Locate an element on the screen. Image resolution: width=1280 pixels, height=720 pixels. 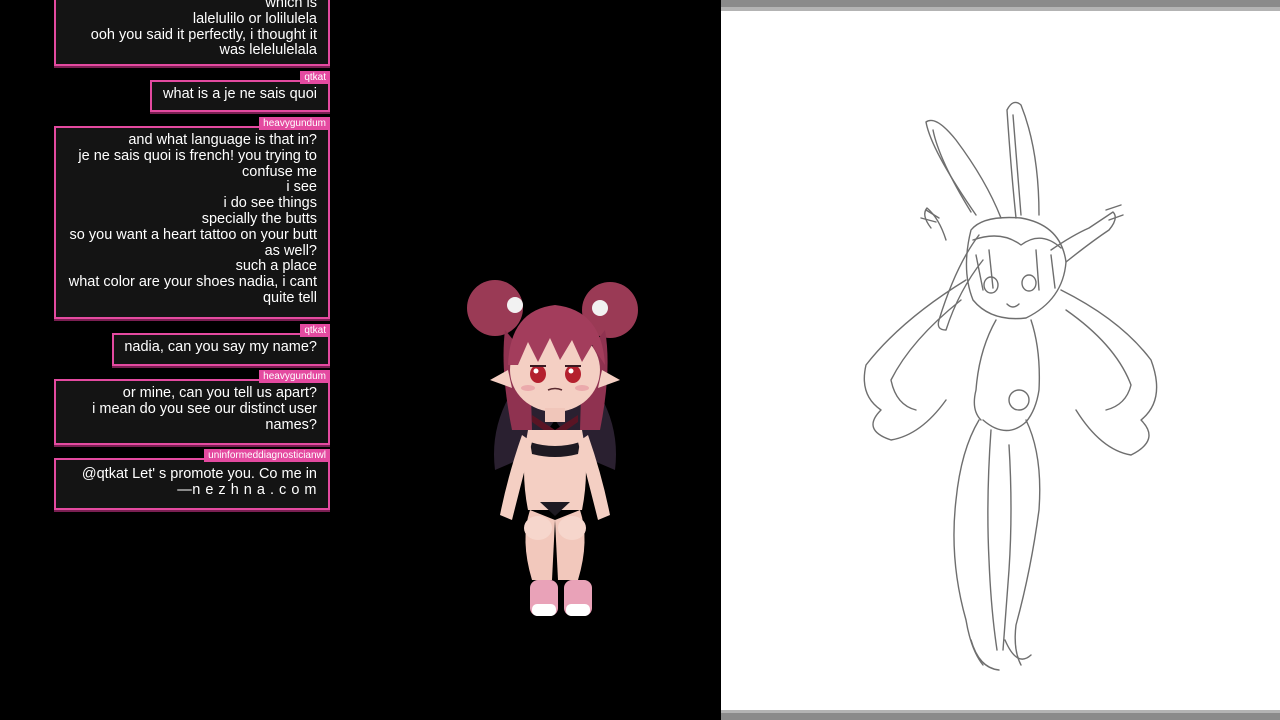
chat-message: qtkat nadia, can you say my name? is located at coordinates (221, 345).